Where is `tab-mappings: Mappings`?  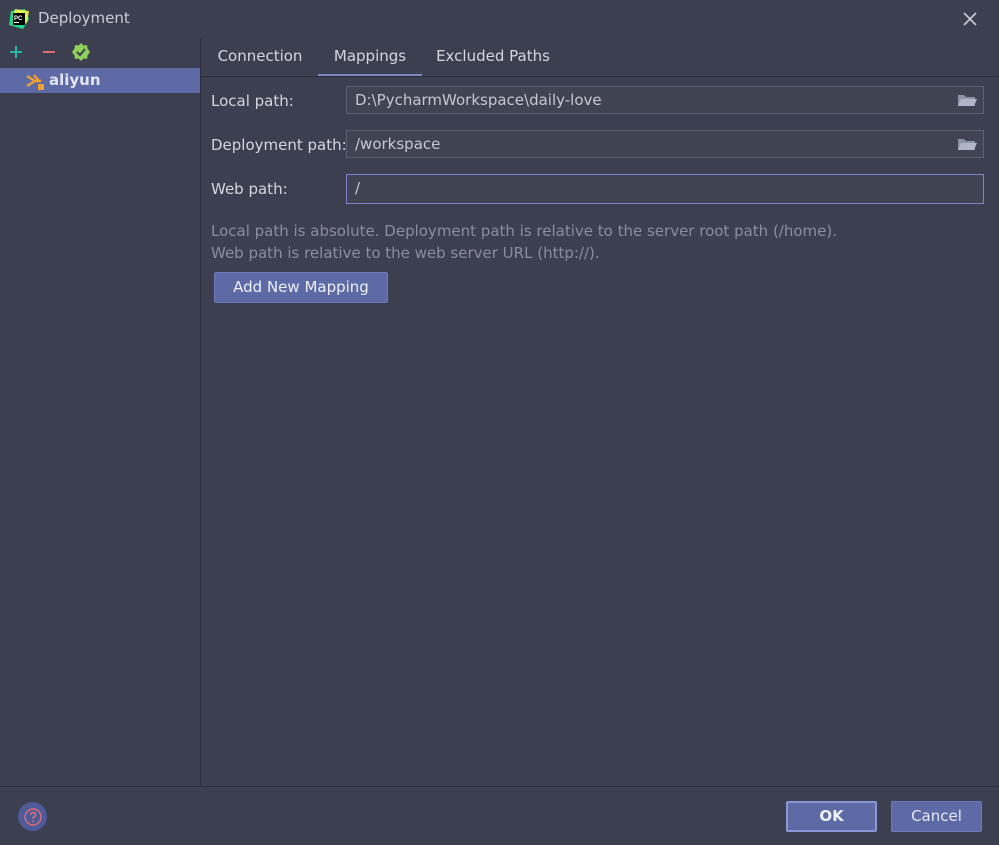 tab-mappings: Mappings is located at coordinates (370, 57).